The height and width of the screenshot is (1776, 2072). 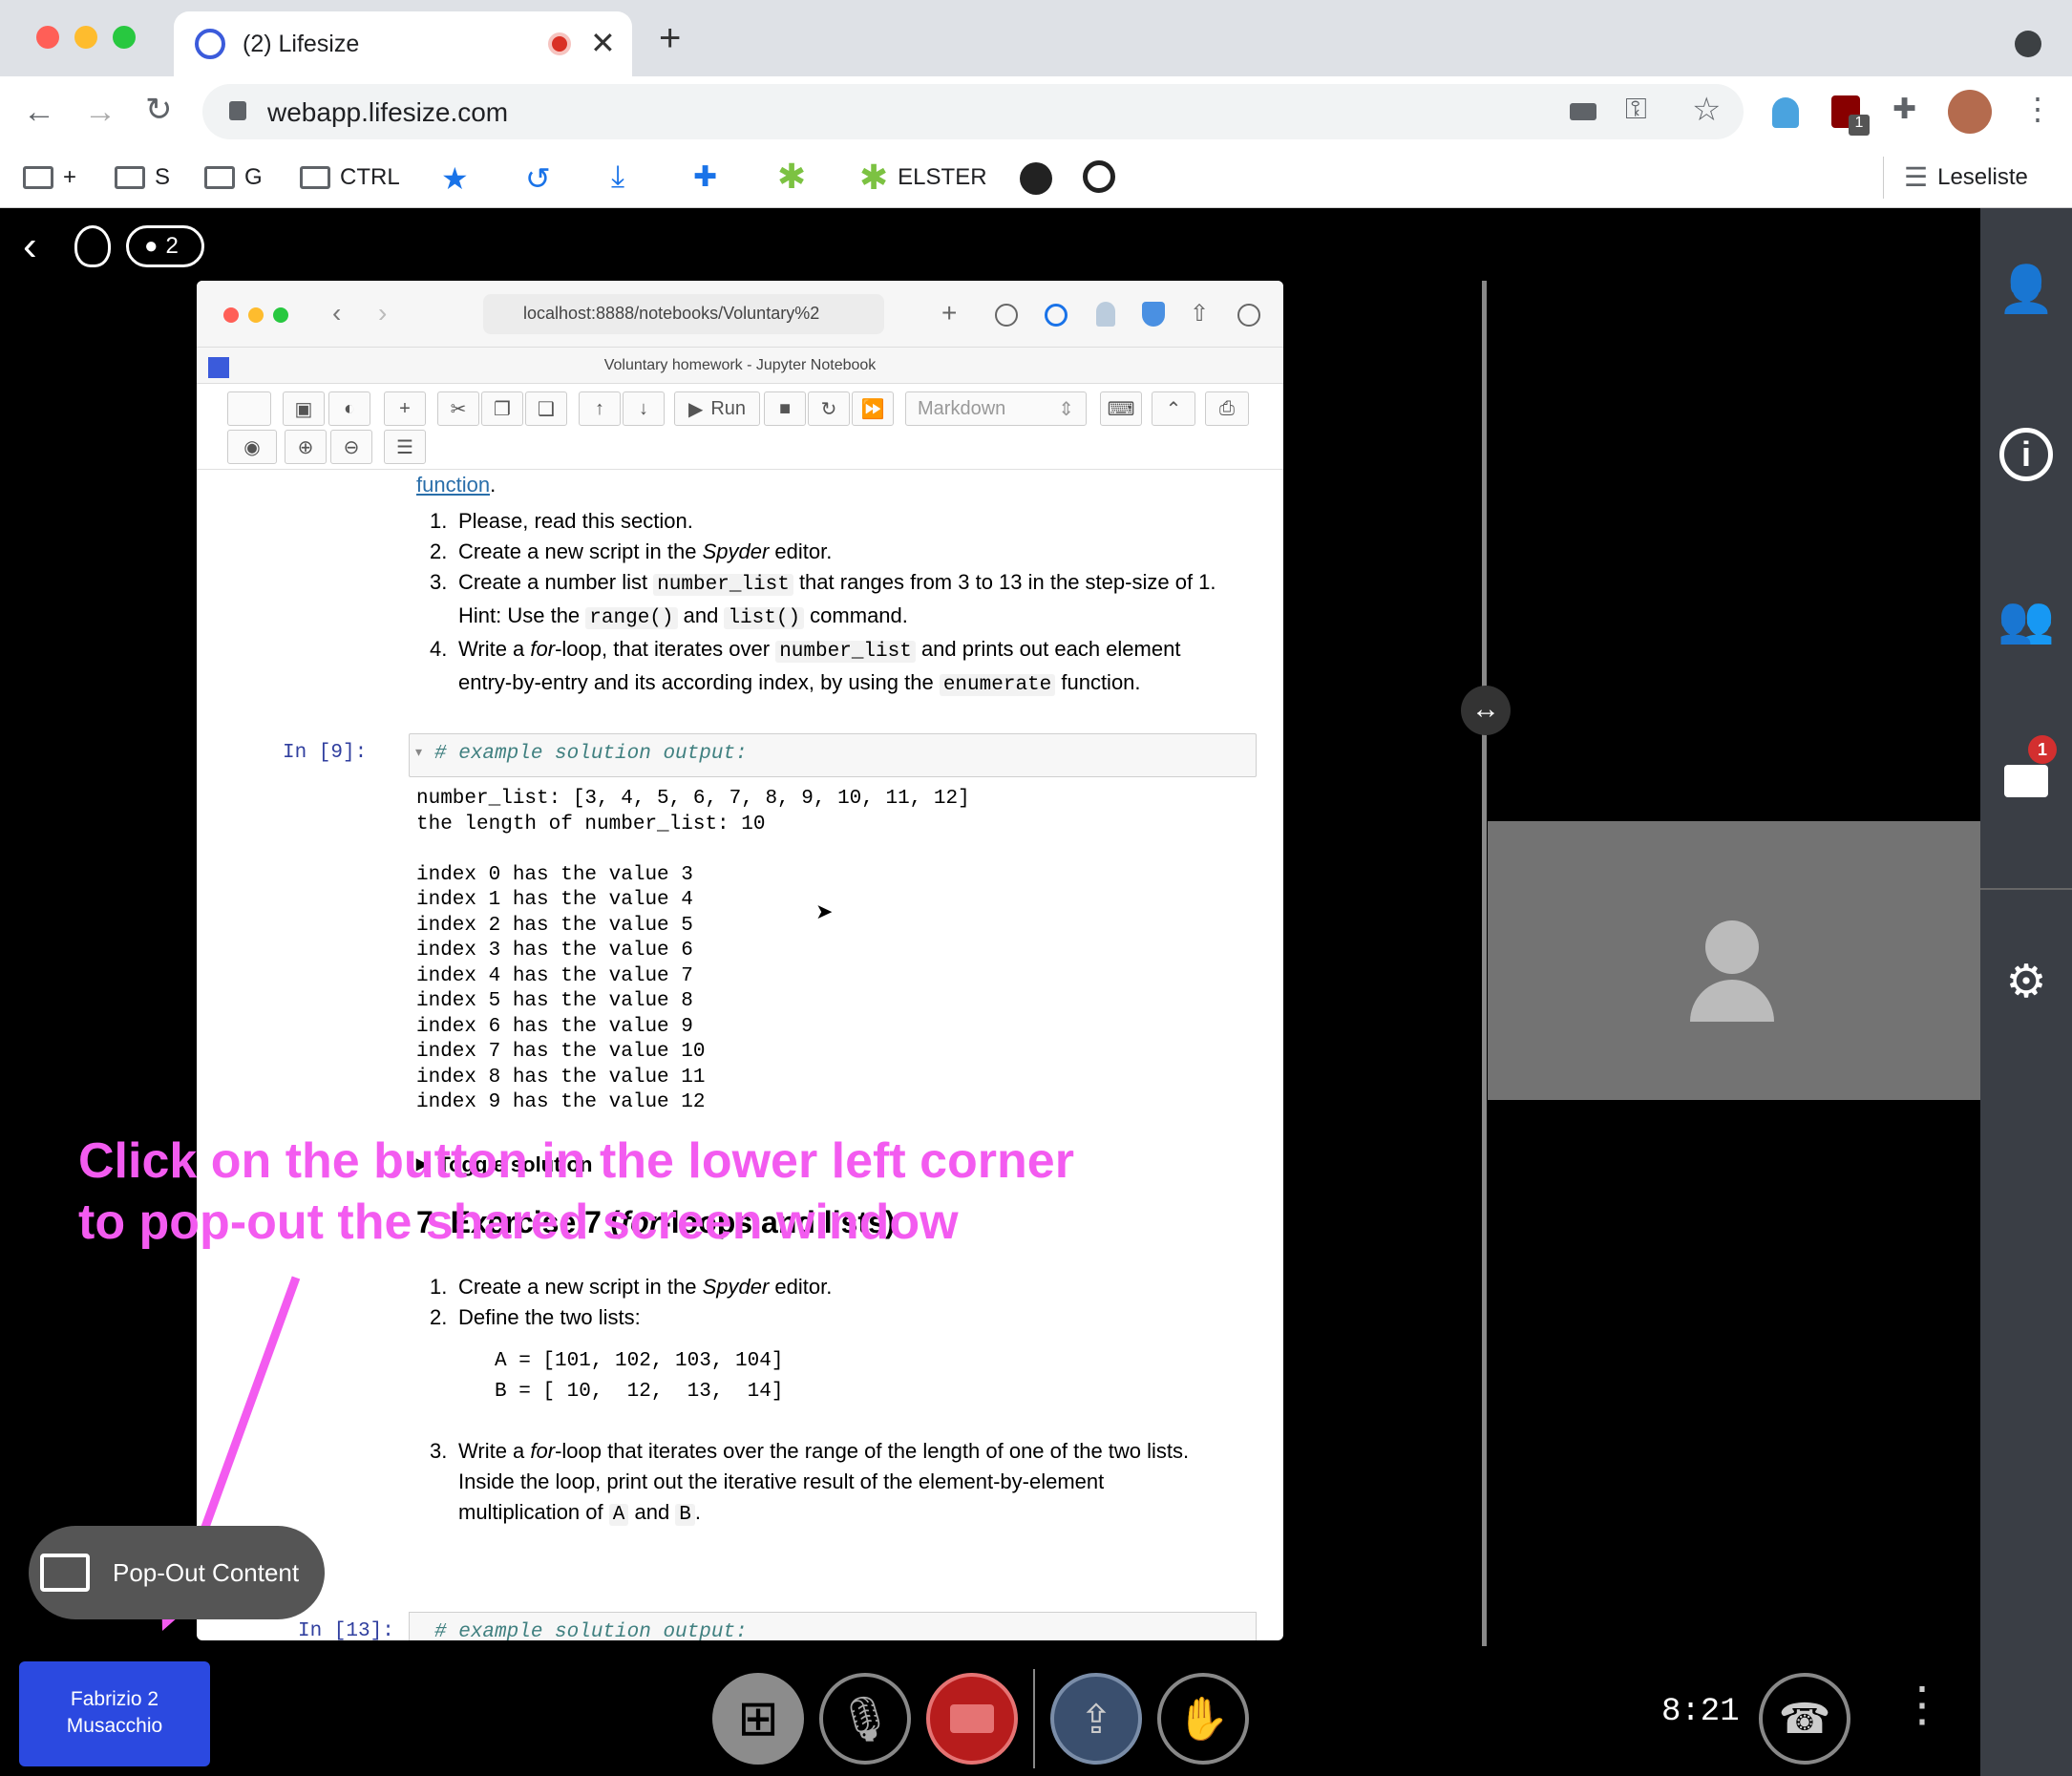 I want to click on chat-icon, so click(x=2026, y=781).